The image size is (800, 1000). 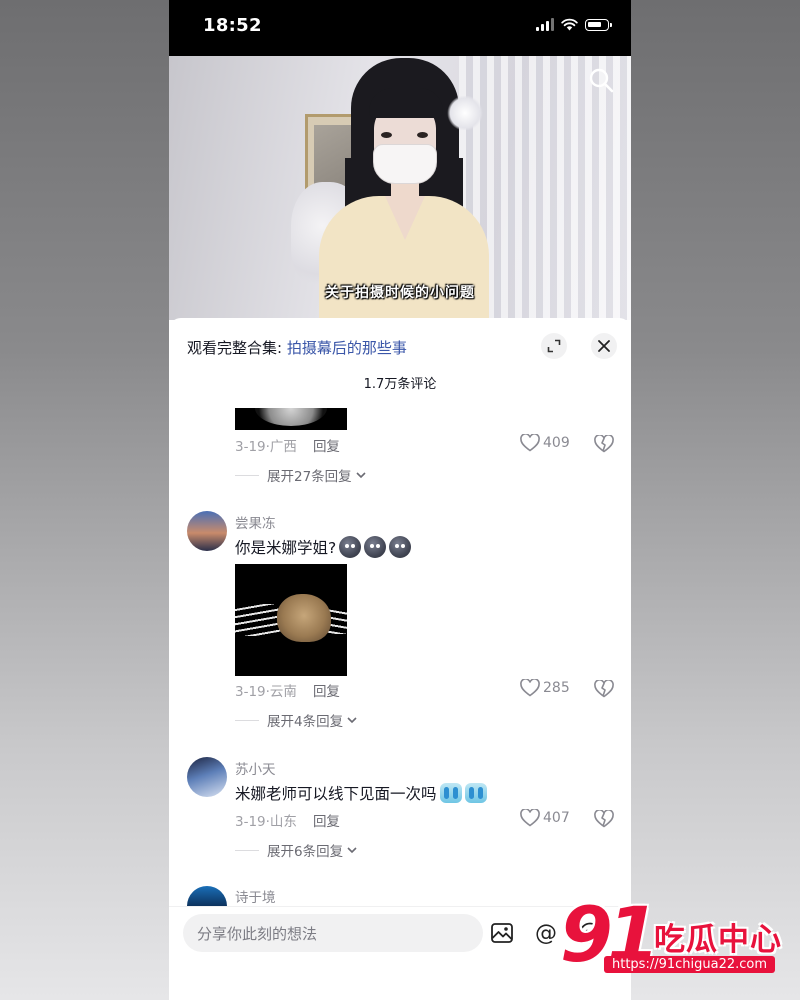 What do you see at coordinates (255, 896) in the screenshot?
I see `comment-username: 诗于境` at bounding box center [255, 896].